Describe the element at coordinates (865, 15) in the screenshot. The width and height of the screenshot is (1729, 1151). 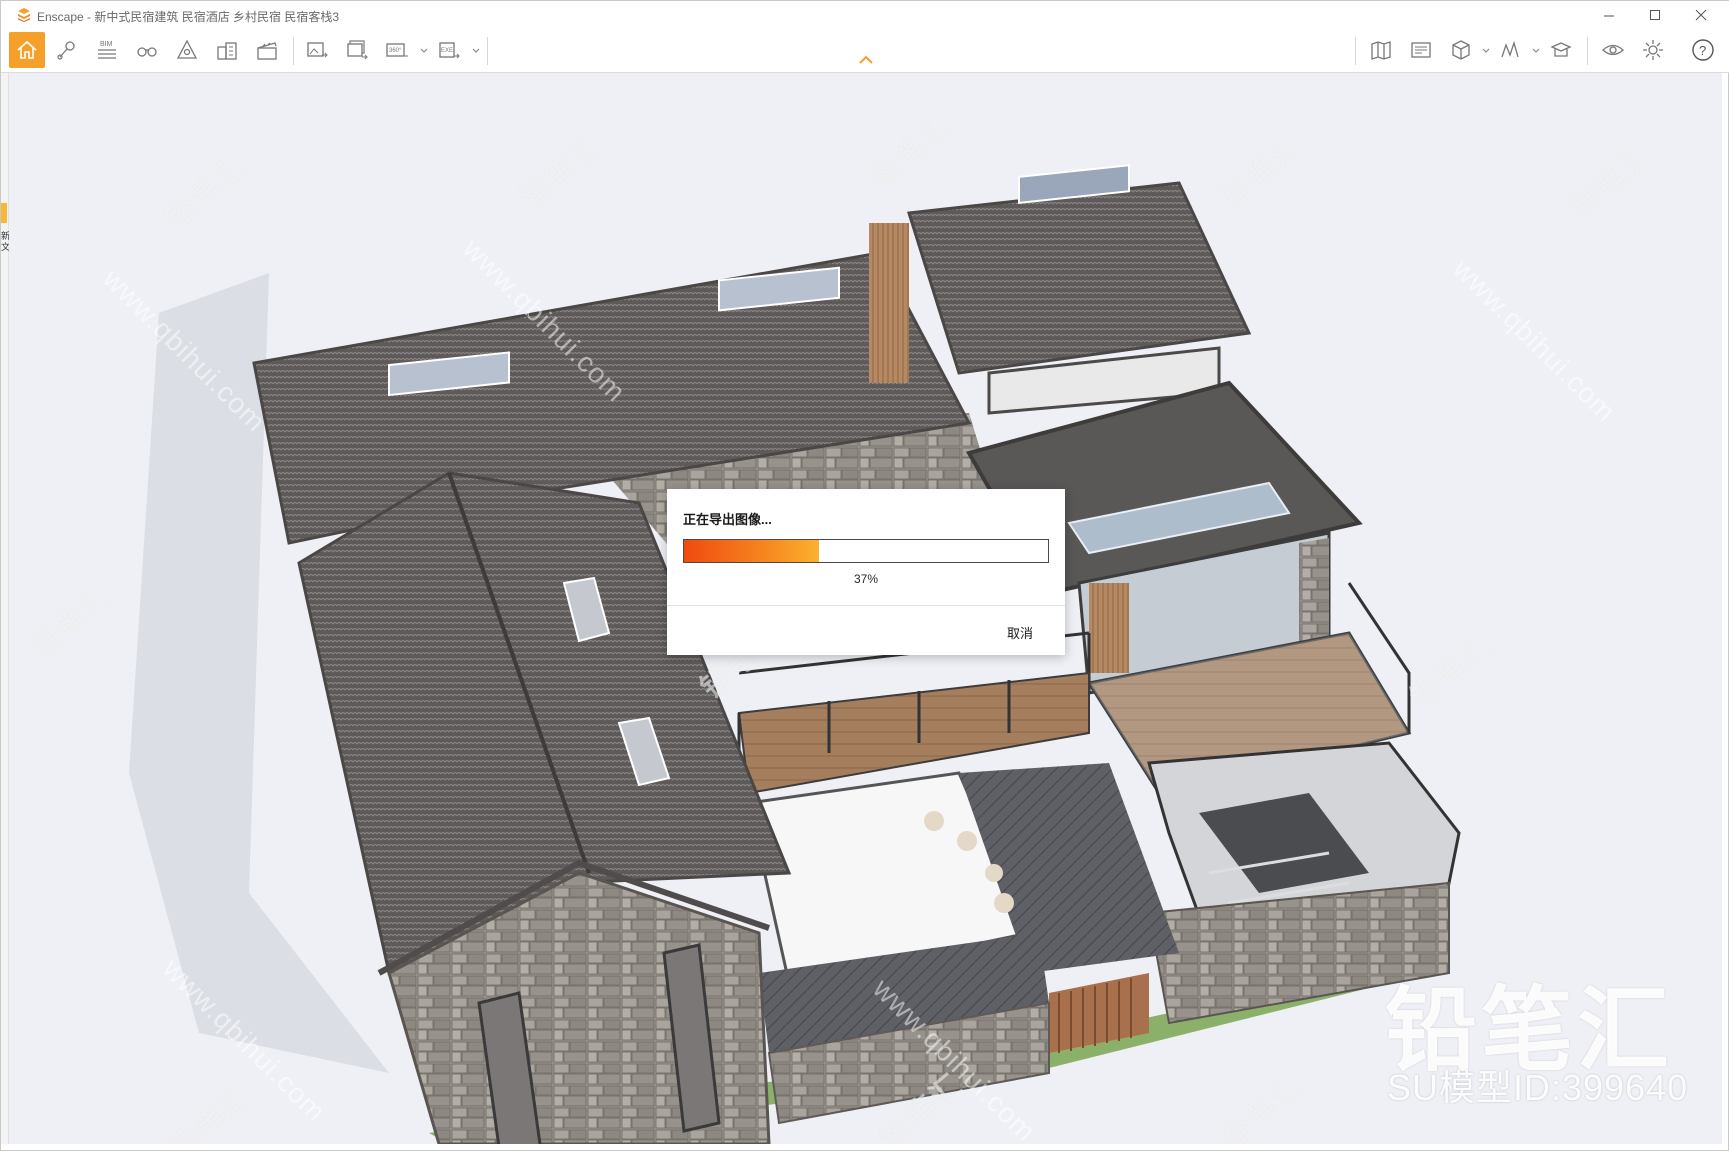
I see `title-bar: Enscape - 新中式民宿建筑 民宿酒店 乡村民宿 民宿客栈3` at that location.